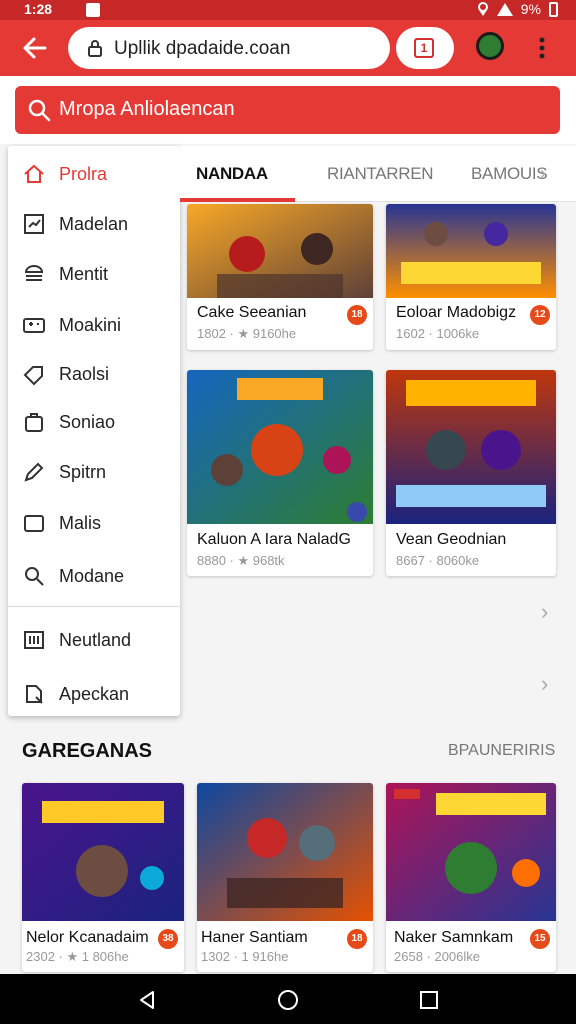 The height and width of the screenshot is (1024, 576). Describe the element at coordinates (83, 472) in the screenshot. I see `sidebar-item-label: Spitrn` at that location.